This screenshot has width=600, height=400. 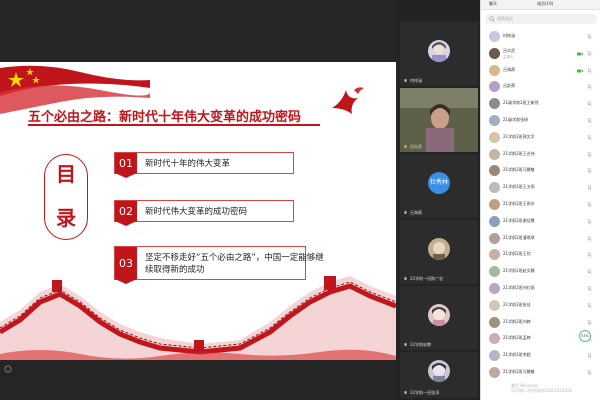 What do you see at coordinates (405, 146) in the screenshot?
I see `mic-active-icon` at bounding box center [405, 146].